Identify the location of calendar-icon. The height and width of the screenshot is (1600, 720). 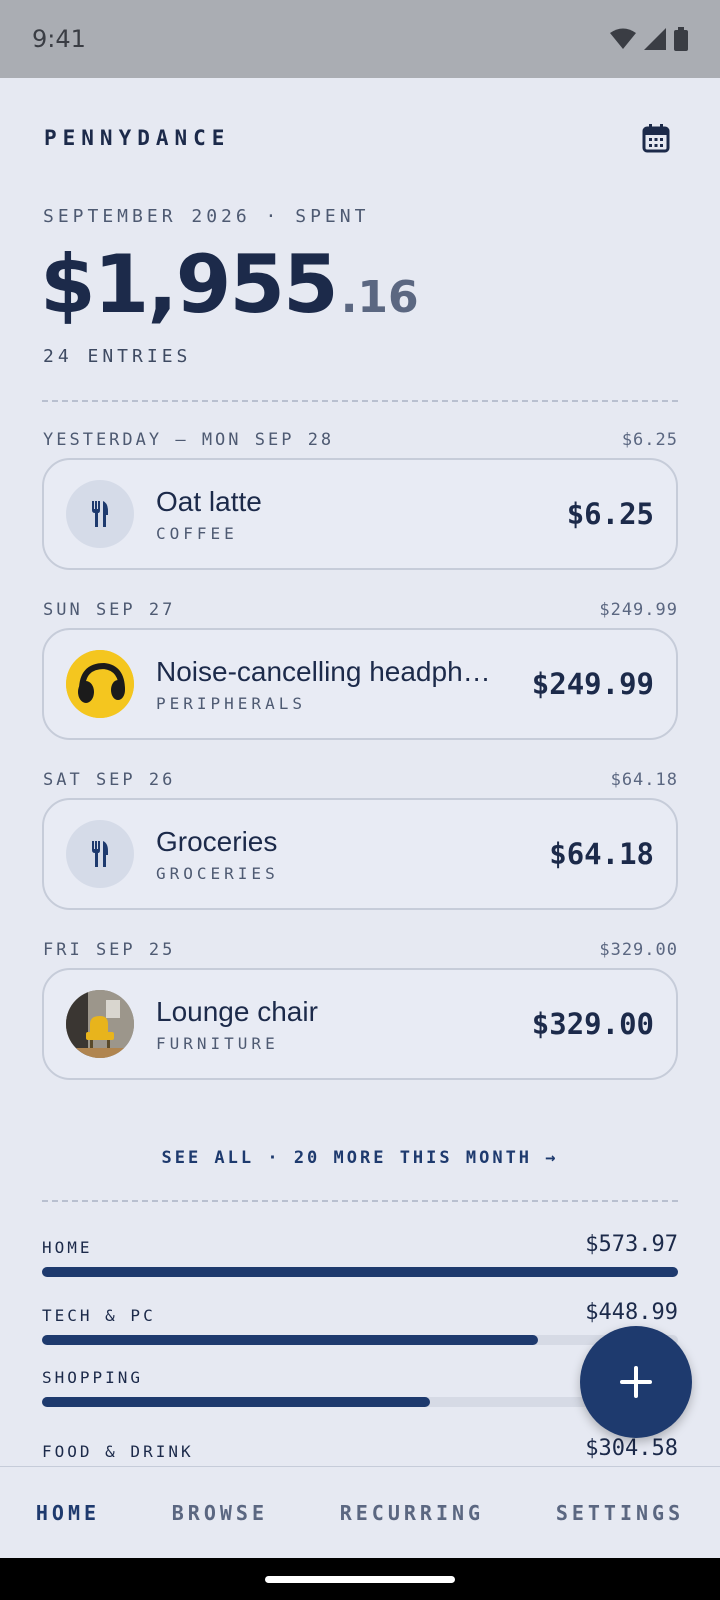
(656, 138).